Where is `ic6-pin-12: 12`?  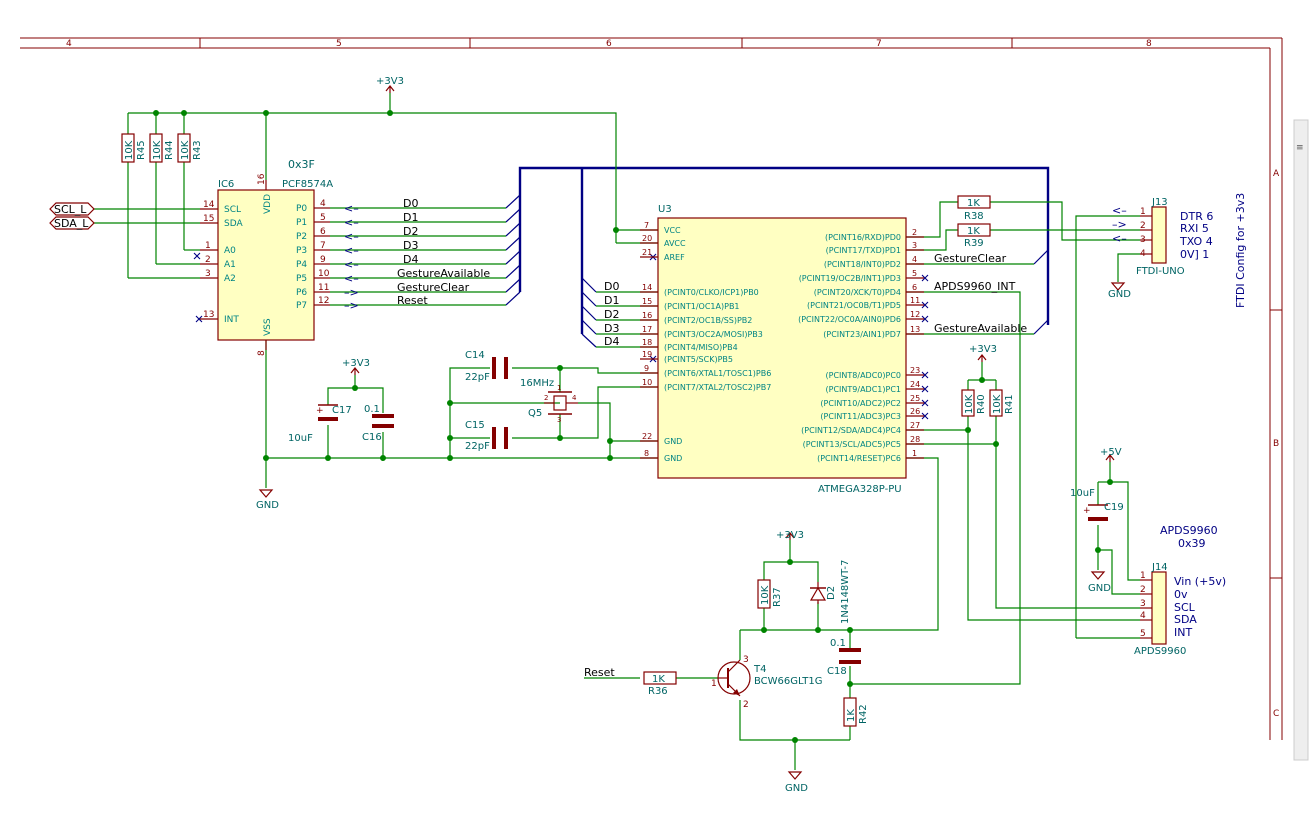 ic6-pin-12: 12 is located at coordinates (323, 301).